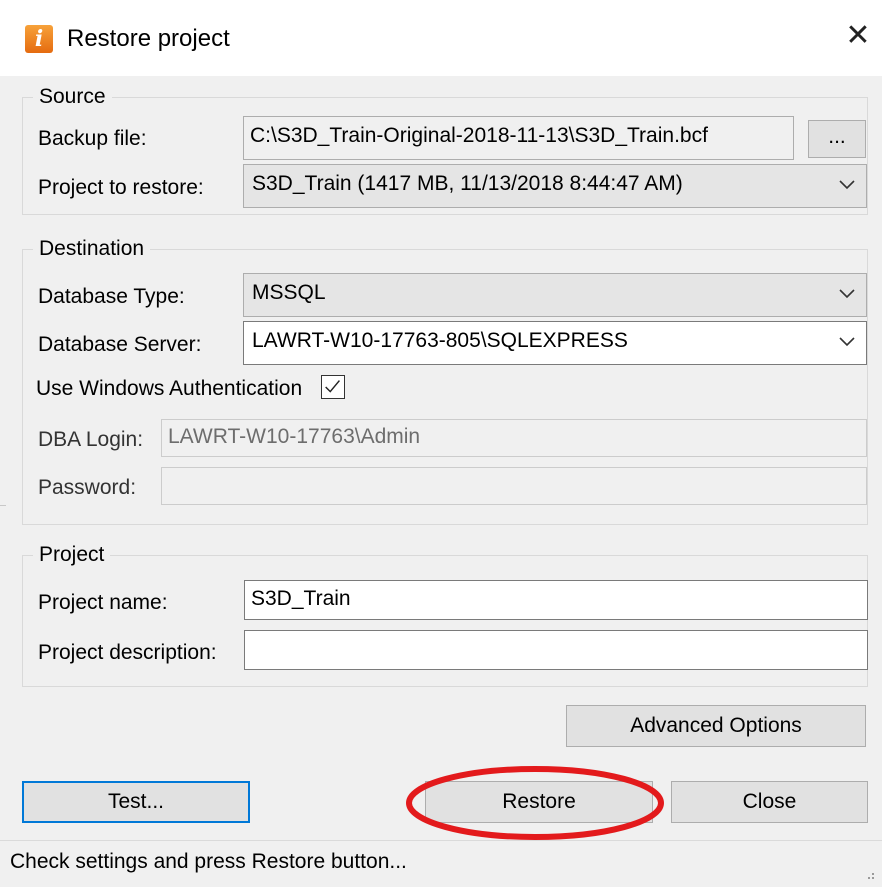 The width and height of the screenshot is (882, 887). I want to click on close-button-label: Close, so click(769, 801).